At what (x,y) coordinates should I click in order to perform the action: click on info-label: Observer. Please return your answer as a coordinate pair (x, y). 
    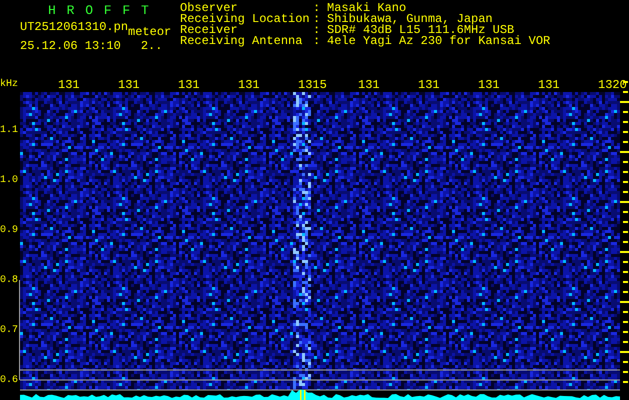
    Looking at the image, I should click on (209, 8).